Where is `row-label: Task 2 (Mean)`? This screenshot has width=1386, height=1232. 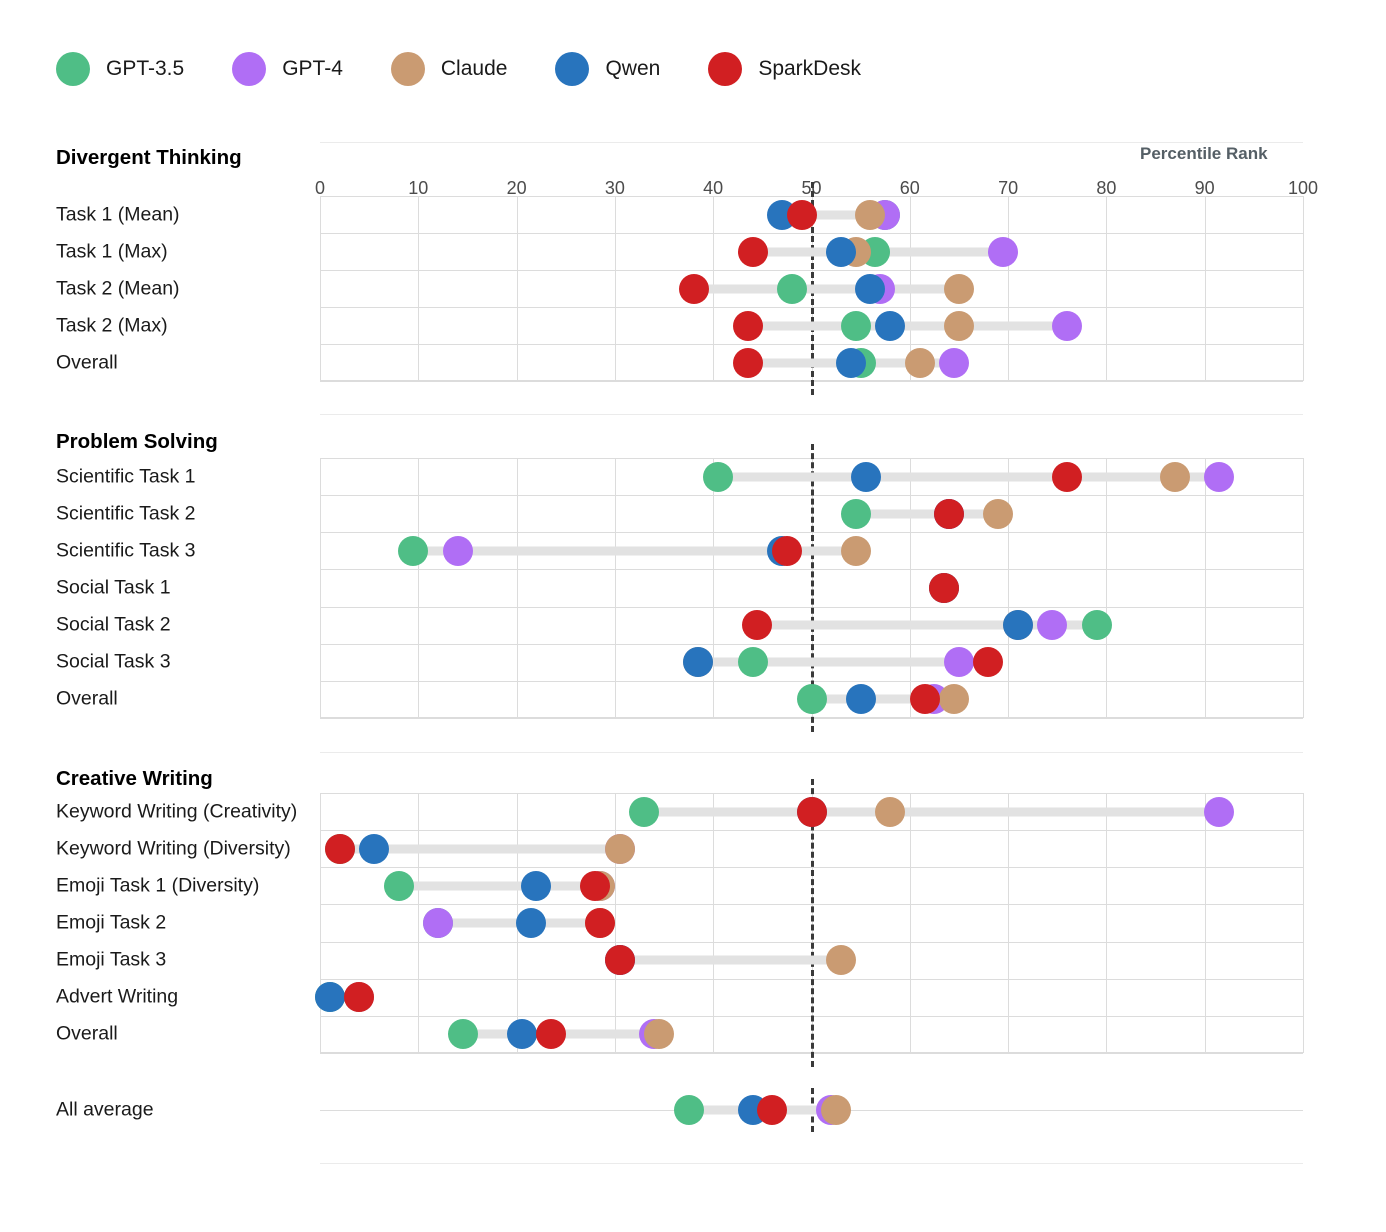
row-label: Task 2 (Mean) is located at coordinates (118, 288).